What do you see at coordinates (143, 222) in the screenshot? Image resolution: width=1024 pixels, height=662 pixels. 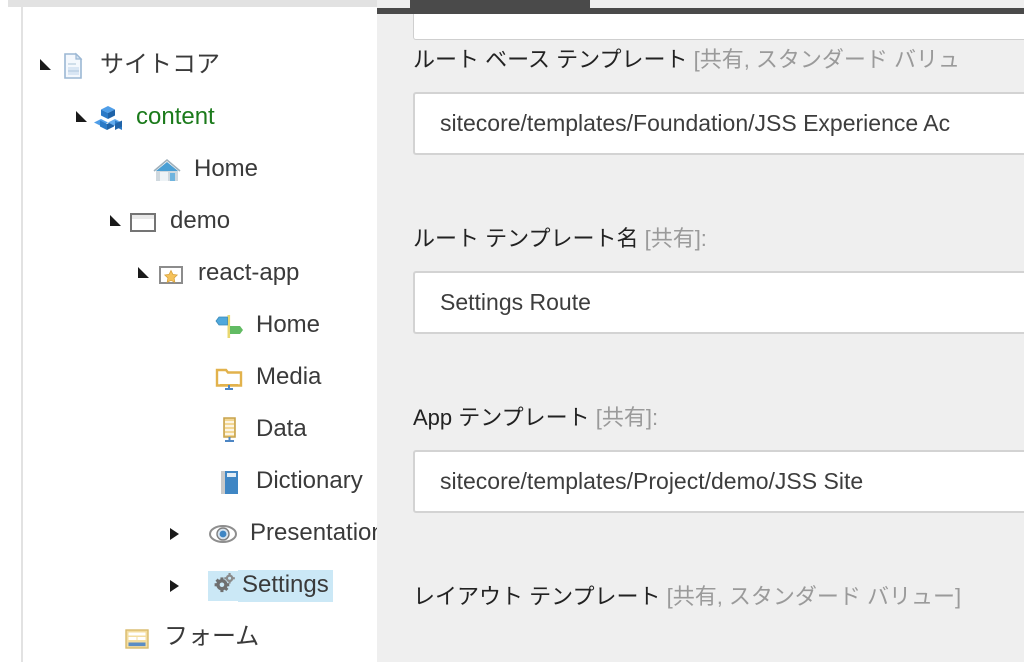 I see `site-window-icon` at bounding box center [143, 222].